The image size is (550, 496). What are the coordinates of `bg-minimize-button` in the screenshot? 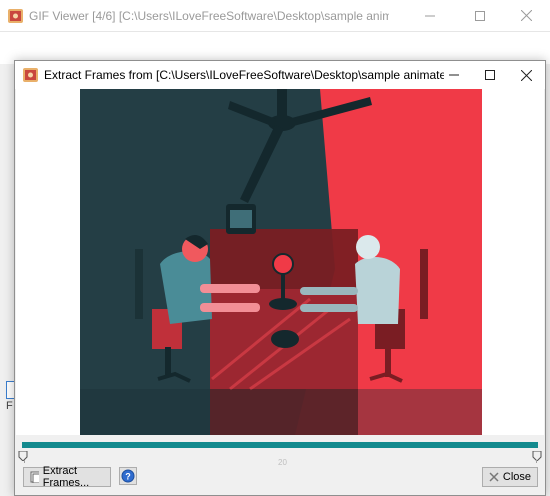 It's located at (430, 15).